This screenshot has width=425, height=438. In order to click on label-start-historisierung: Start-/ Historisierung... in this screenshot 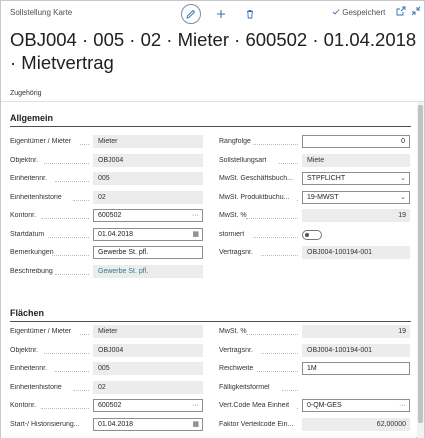, I will do `click(45, 424)`.